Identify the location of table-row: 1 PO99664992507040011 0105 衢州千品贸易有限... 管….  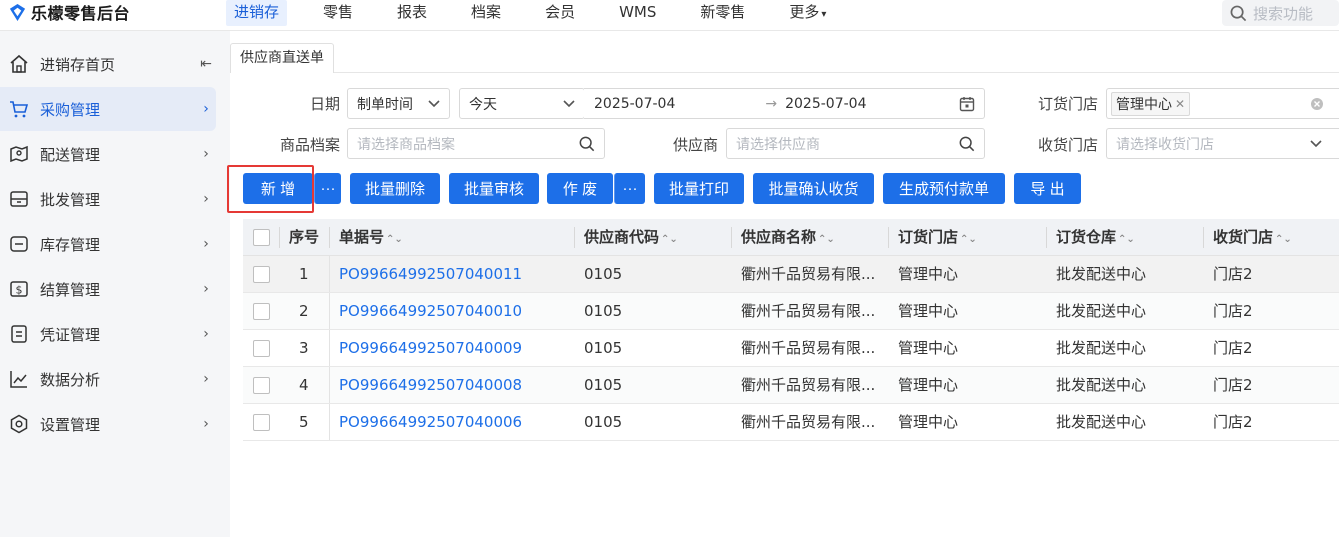
(791, 274).